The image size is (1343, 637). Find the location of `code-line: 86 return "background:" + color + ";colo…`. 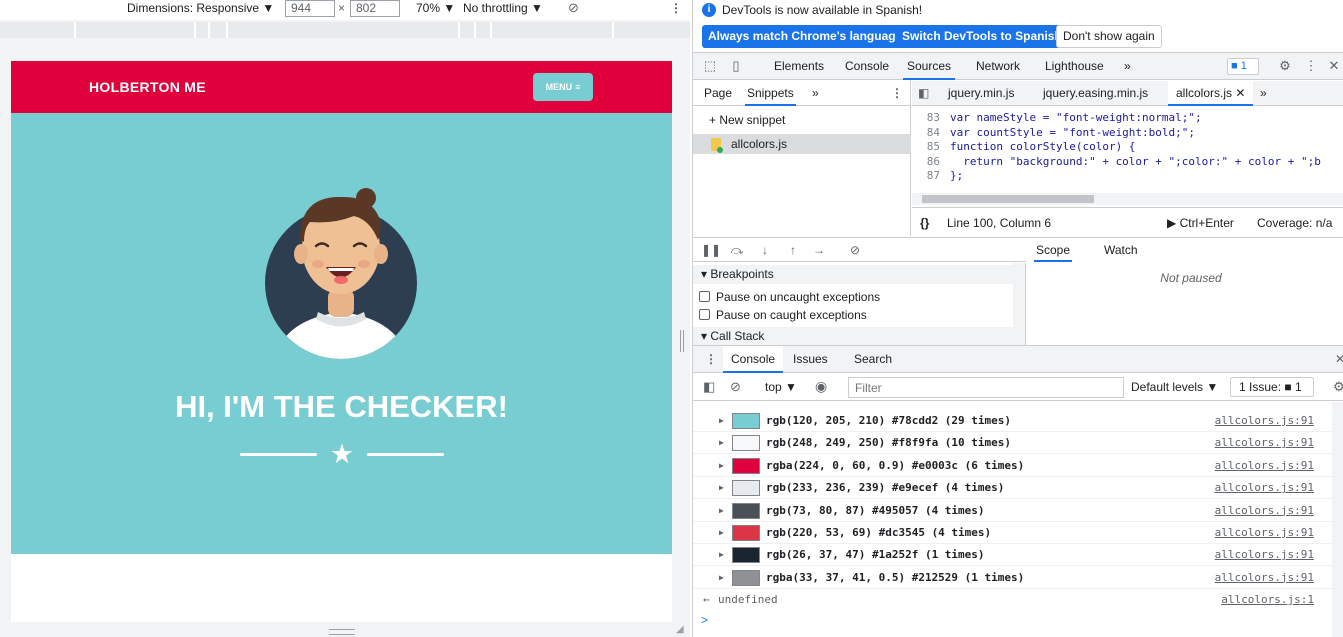

code-line: 86 return "background:" + color + ";colo… is located at coordinates (1127, 162).